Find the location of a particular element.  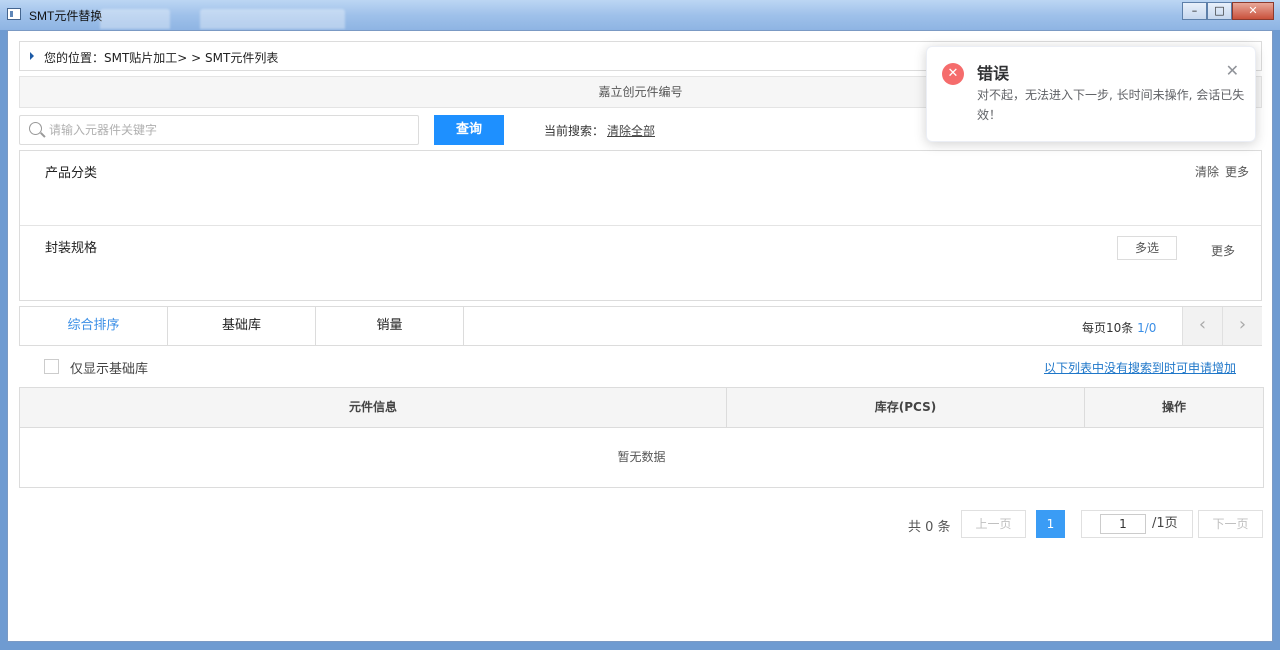

error-notification: ✕ 错误 对不起，无法进入下一步, 长时间未操作, 会话已失效！ ✕ is located at coordinates (1091, 94).